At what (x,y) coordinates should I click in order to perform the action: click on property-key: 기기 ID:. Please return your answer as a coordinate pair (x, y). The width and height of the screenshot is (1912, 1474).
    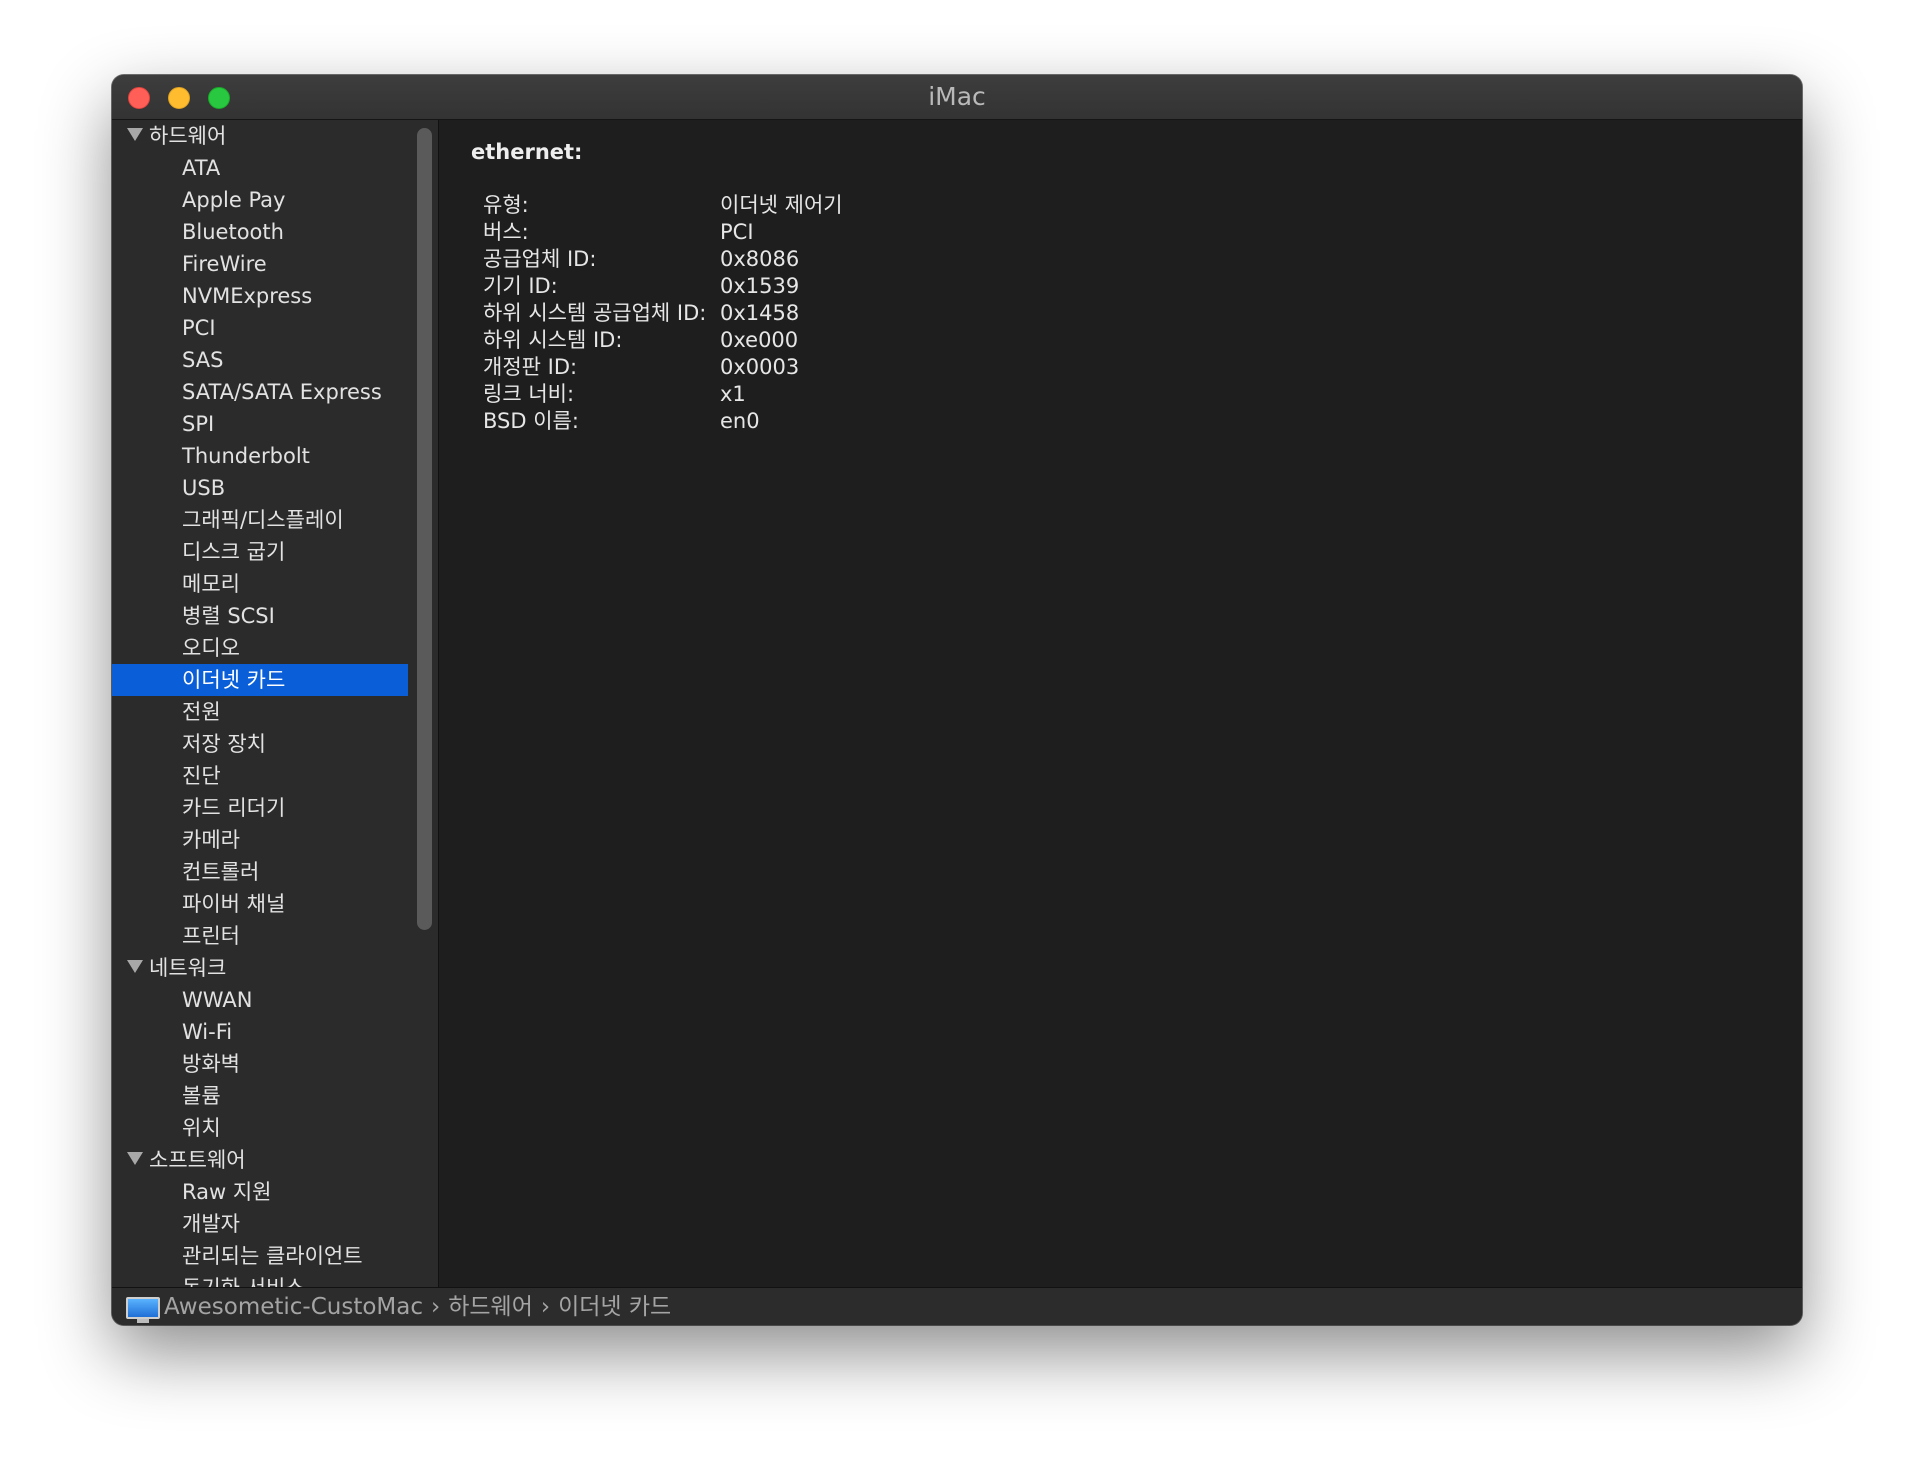
    Looking at the image, I should click on (520, 286).